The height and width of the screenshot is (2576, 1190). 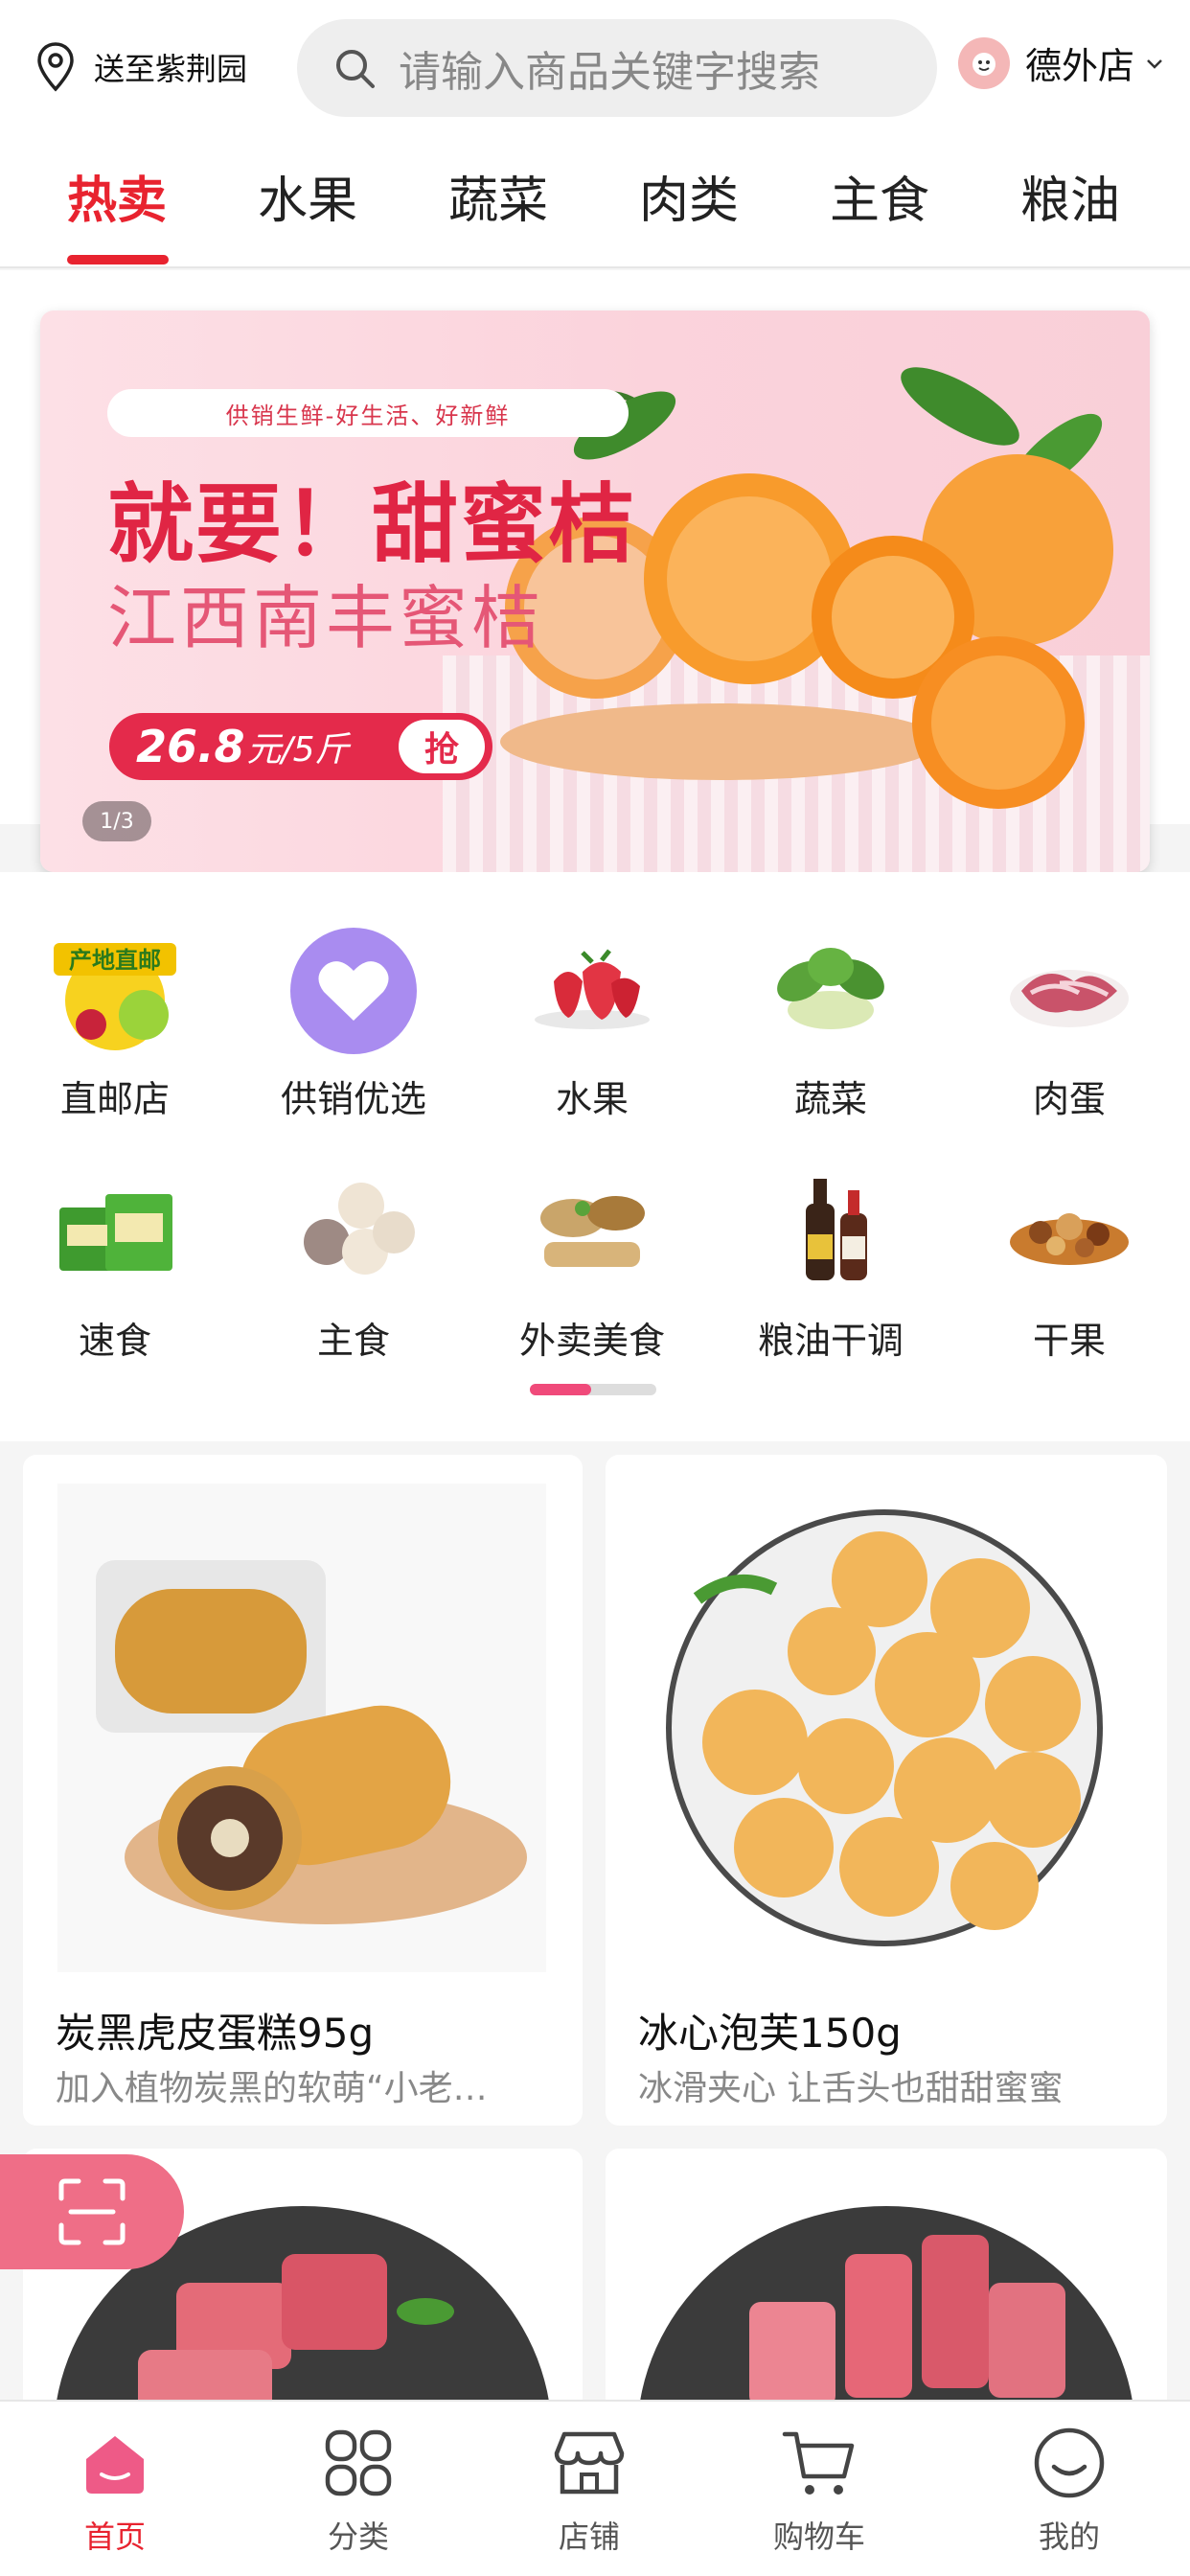 I want to click on category-label: 粮油干调, so click(x=831, y=1341).